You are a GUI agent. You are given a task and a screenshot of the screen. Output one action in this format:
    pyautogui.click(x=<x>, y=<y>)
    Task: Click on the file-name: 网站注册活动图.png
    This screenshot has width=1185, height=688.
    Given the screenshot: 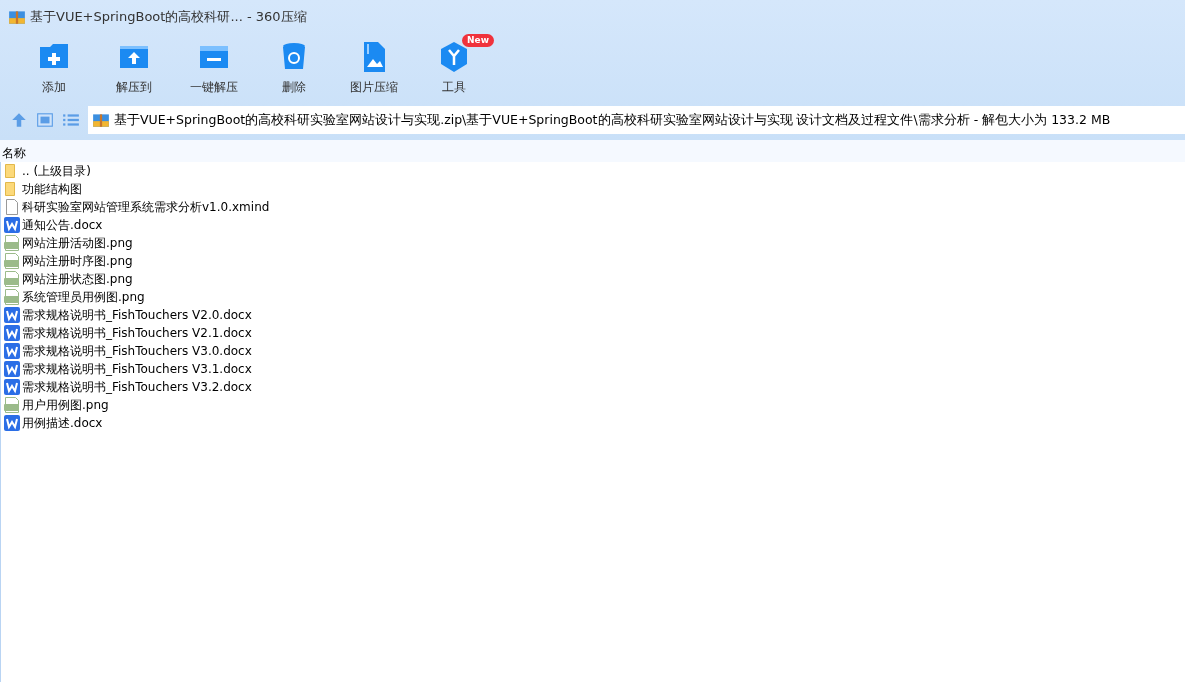 What is the action you would take?
    pyautogui.click(x=77, y=243)
    